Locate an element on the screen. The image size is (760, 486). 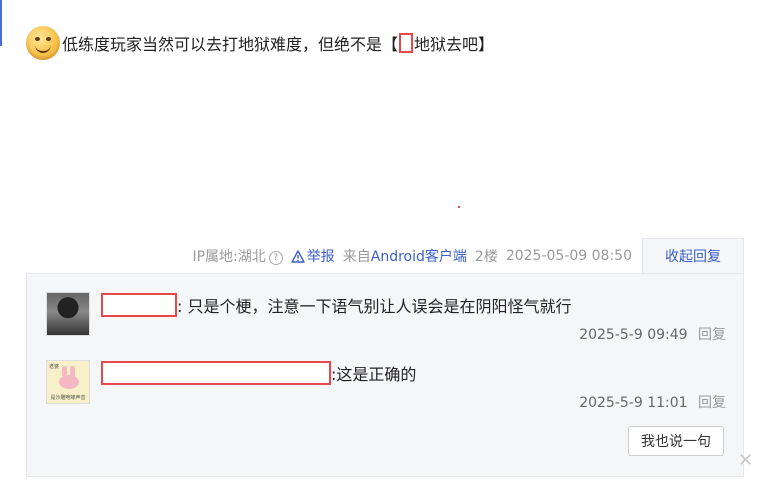
reply-text: : 只是个梗，注意一下语气别让人误会是在阴阳怪气就行 is located at coordinates (374, 306).